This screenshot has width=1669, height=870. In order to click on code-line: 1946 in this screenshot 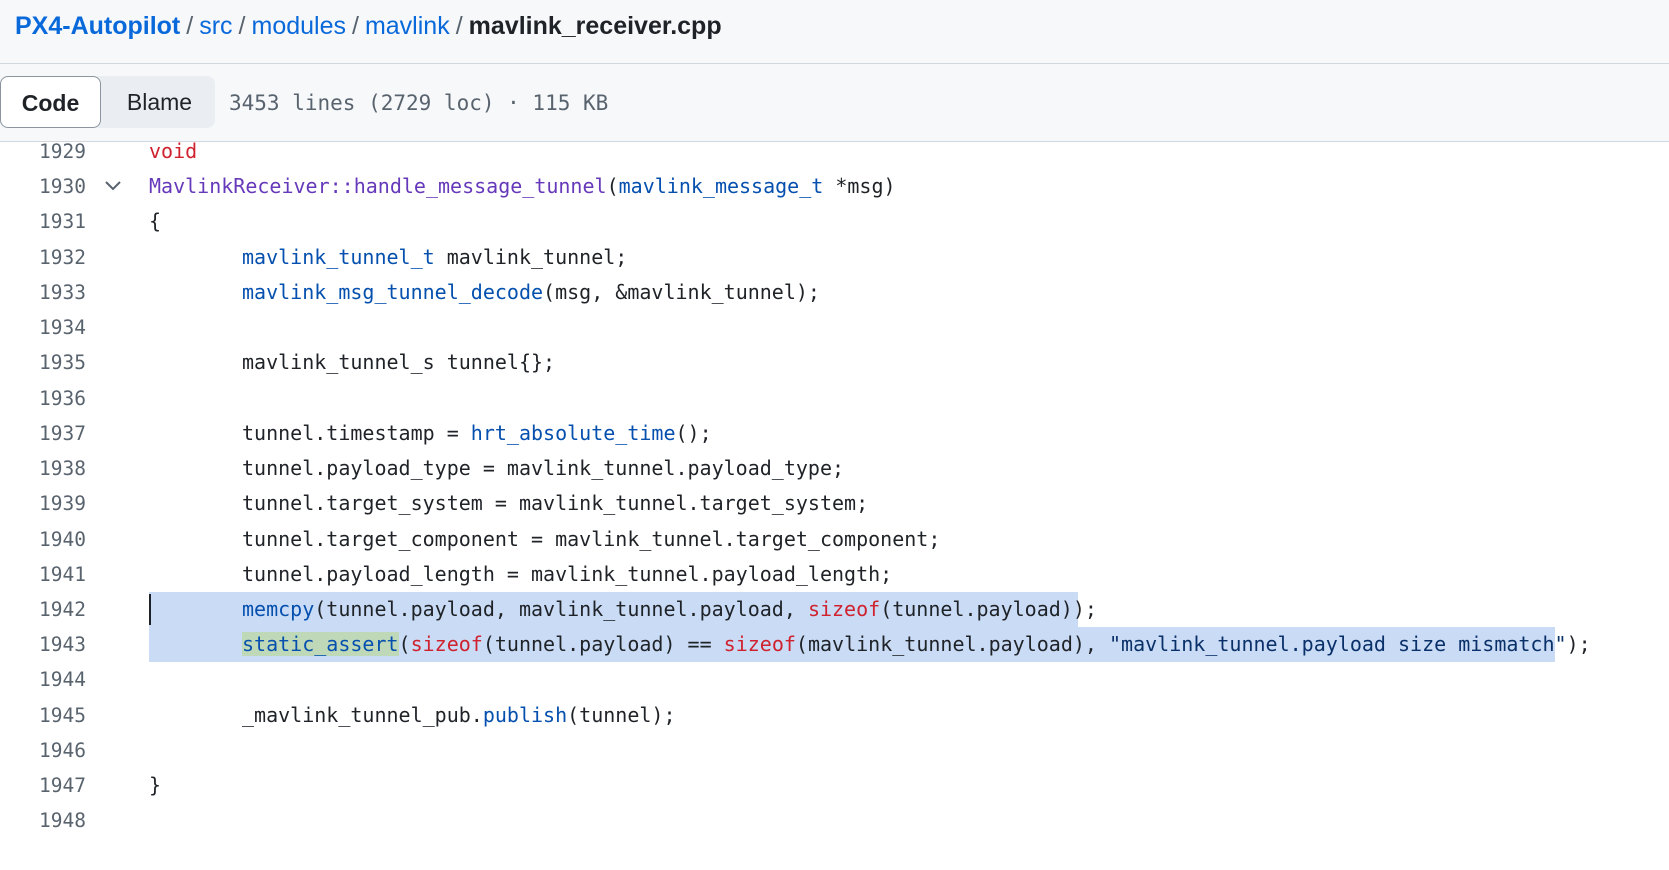, I will do `click(834, 750)`.